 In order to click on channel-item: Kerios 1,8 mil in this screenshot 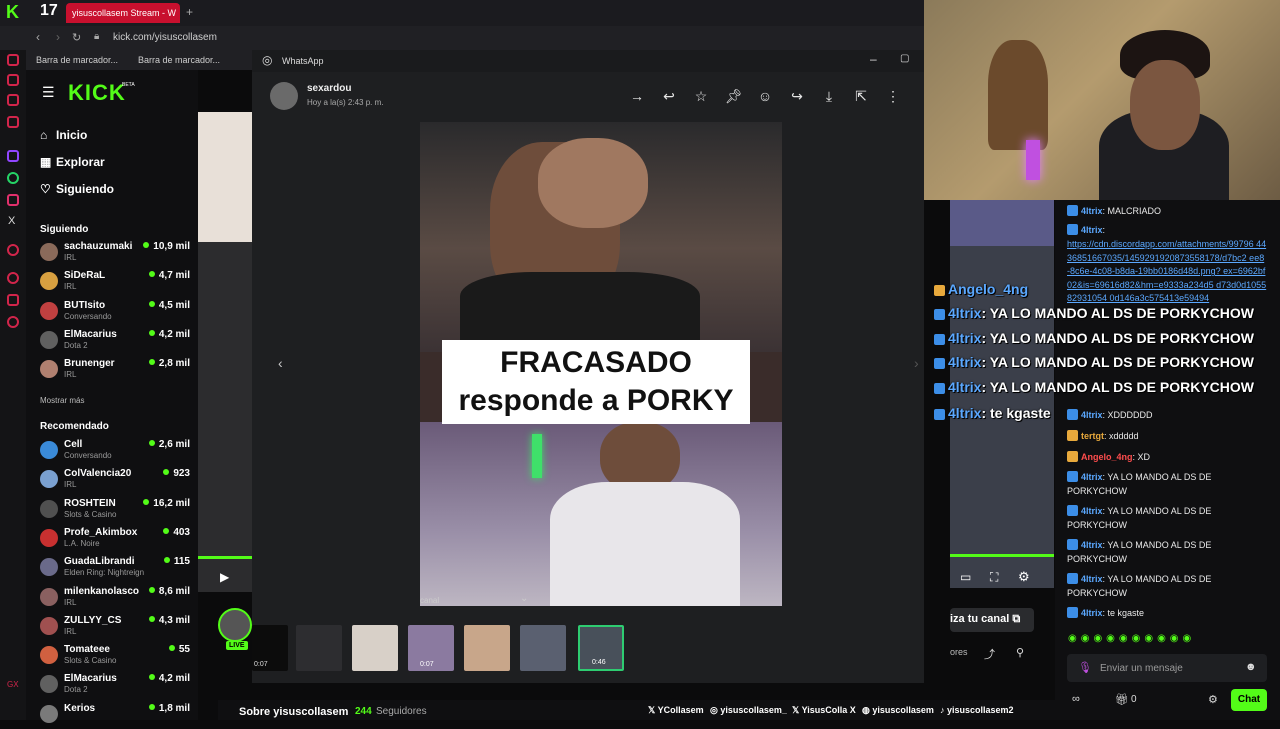, I will do `click(115, 716)`.